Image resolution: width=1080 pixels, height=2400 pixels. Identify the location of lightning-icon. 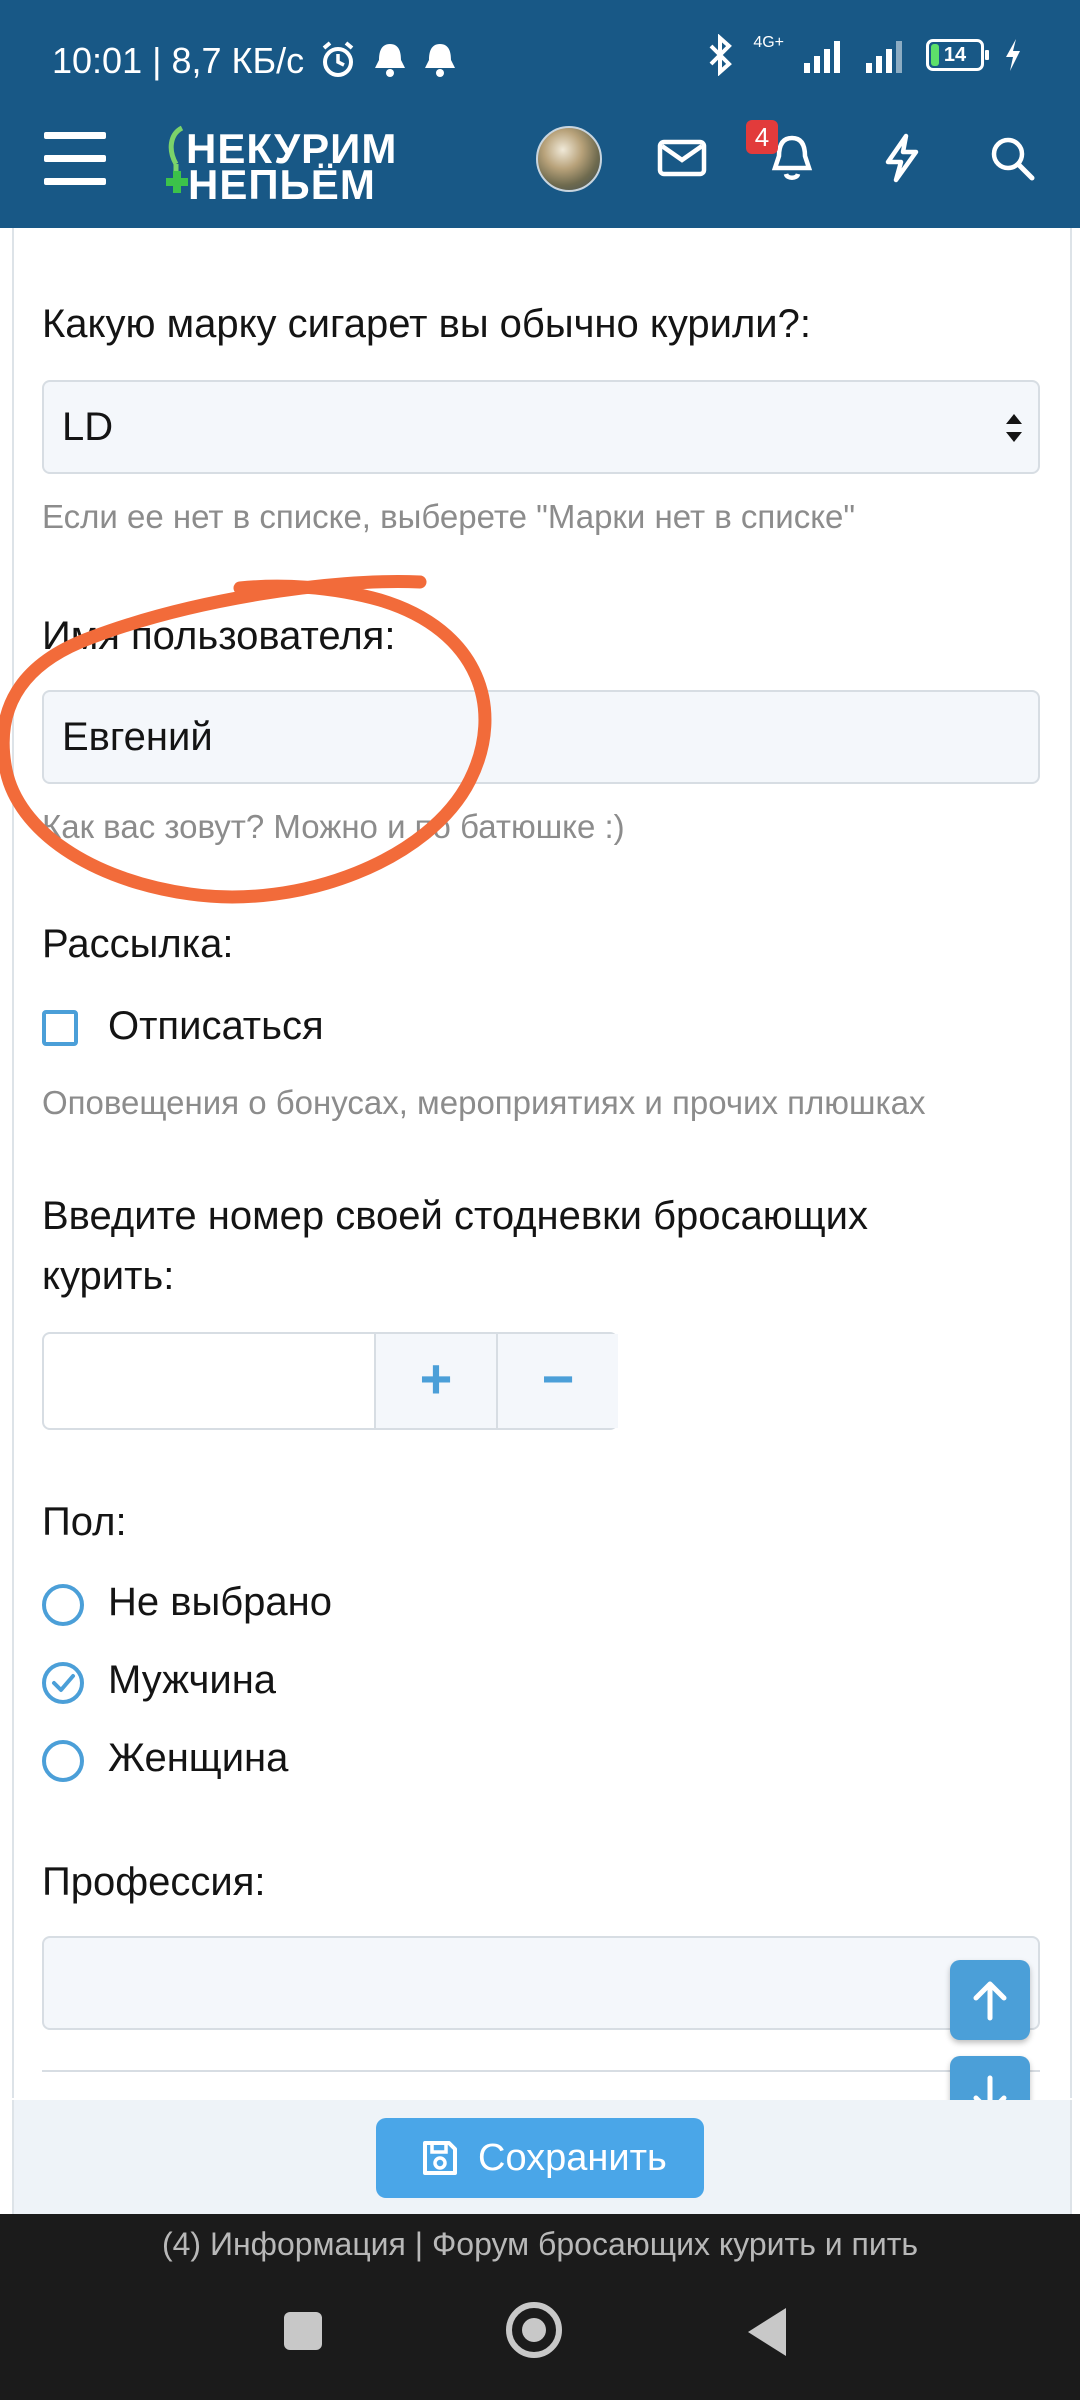
(902, 158).